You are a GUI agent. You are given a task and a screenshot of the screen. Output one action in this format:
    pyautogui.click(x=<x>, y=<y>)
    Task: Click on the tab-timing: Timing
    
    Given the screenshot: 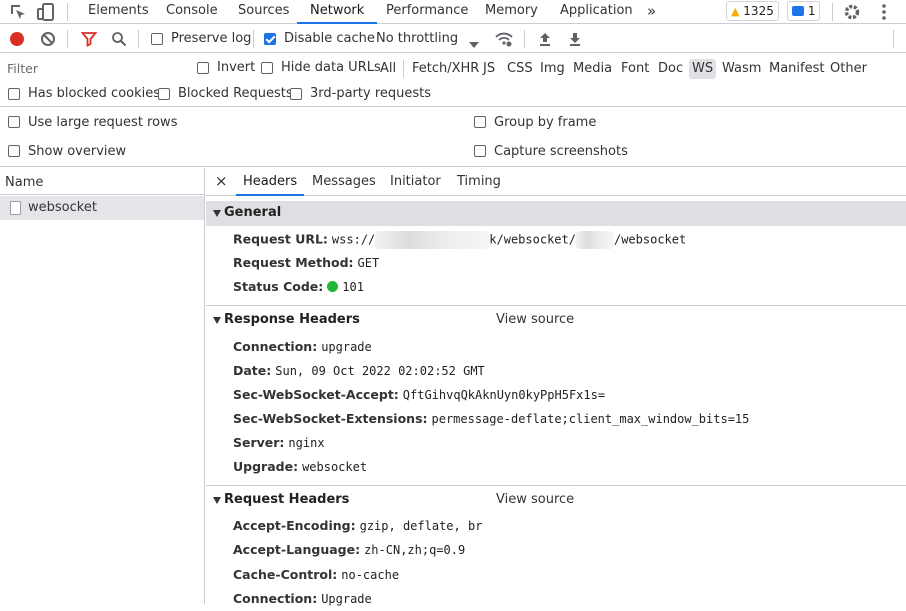 What is the action you would take?
    pyautogui.click(x=479, y=182)
    